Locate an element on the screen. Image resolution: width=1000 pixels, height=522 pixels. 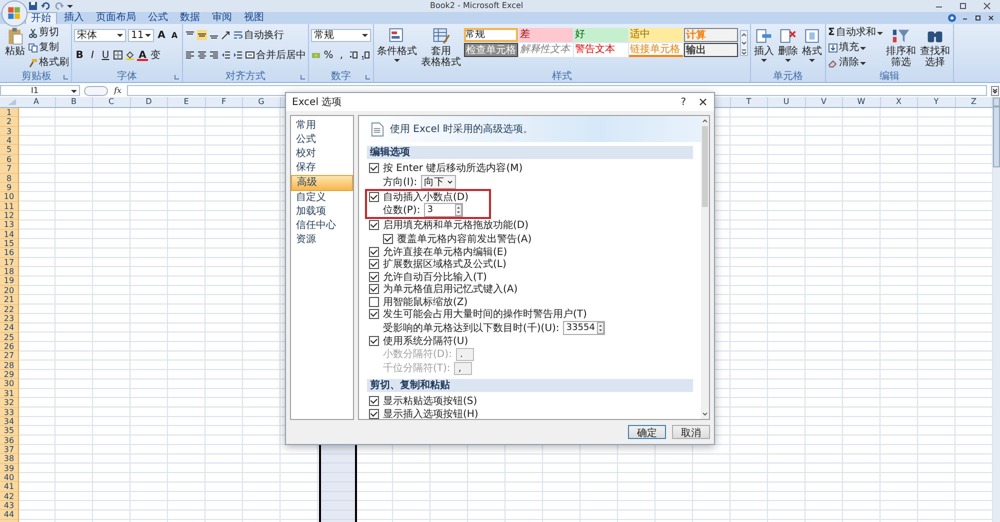
expand-icon is located at coordinates (995, 91).